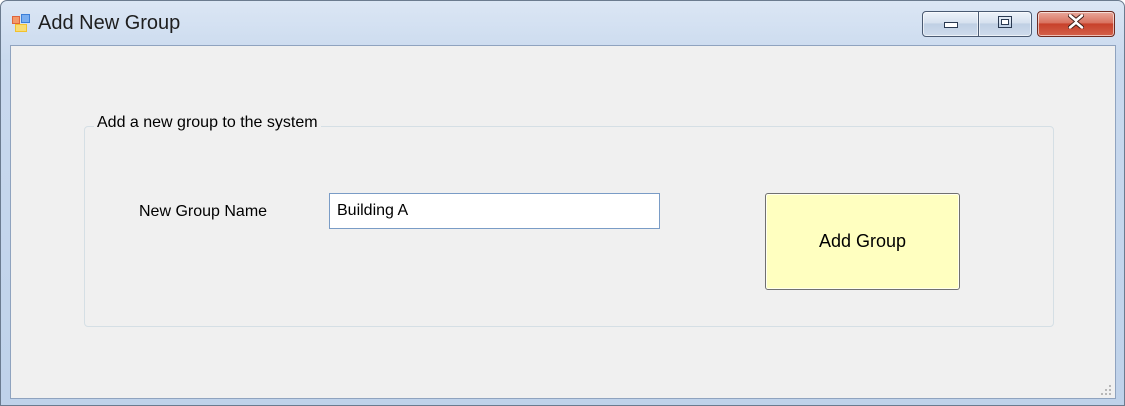 The width and height of the screenshot is (1125, 406). I want to click on minimize-button, so click(950, 24).